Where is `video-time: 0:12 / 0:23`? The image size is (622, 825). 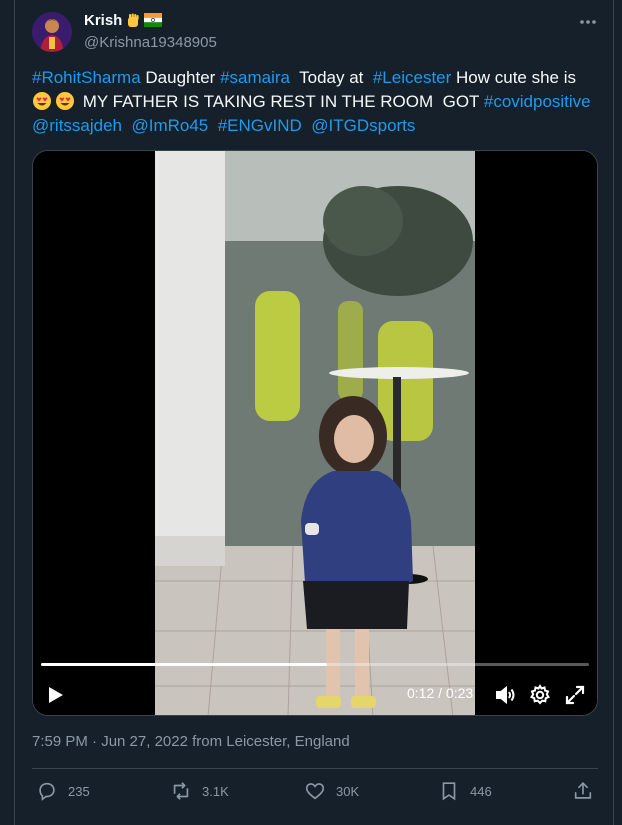
video-time: 0:12 / 0:23 is located at coordinates (440, 693).